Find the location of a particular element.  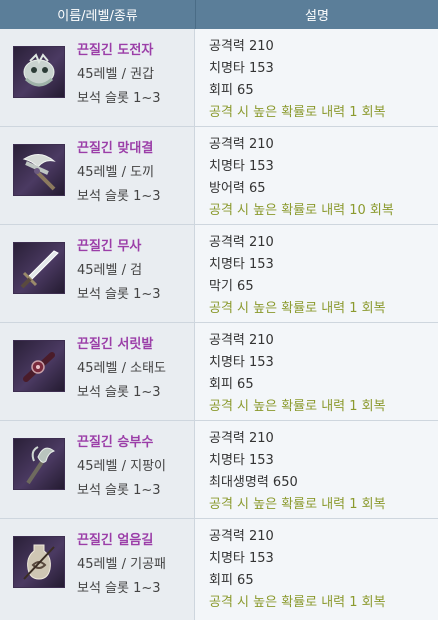

item-level-type: 45레벨 / 지팡이 is located at coordinates (121, 466).